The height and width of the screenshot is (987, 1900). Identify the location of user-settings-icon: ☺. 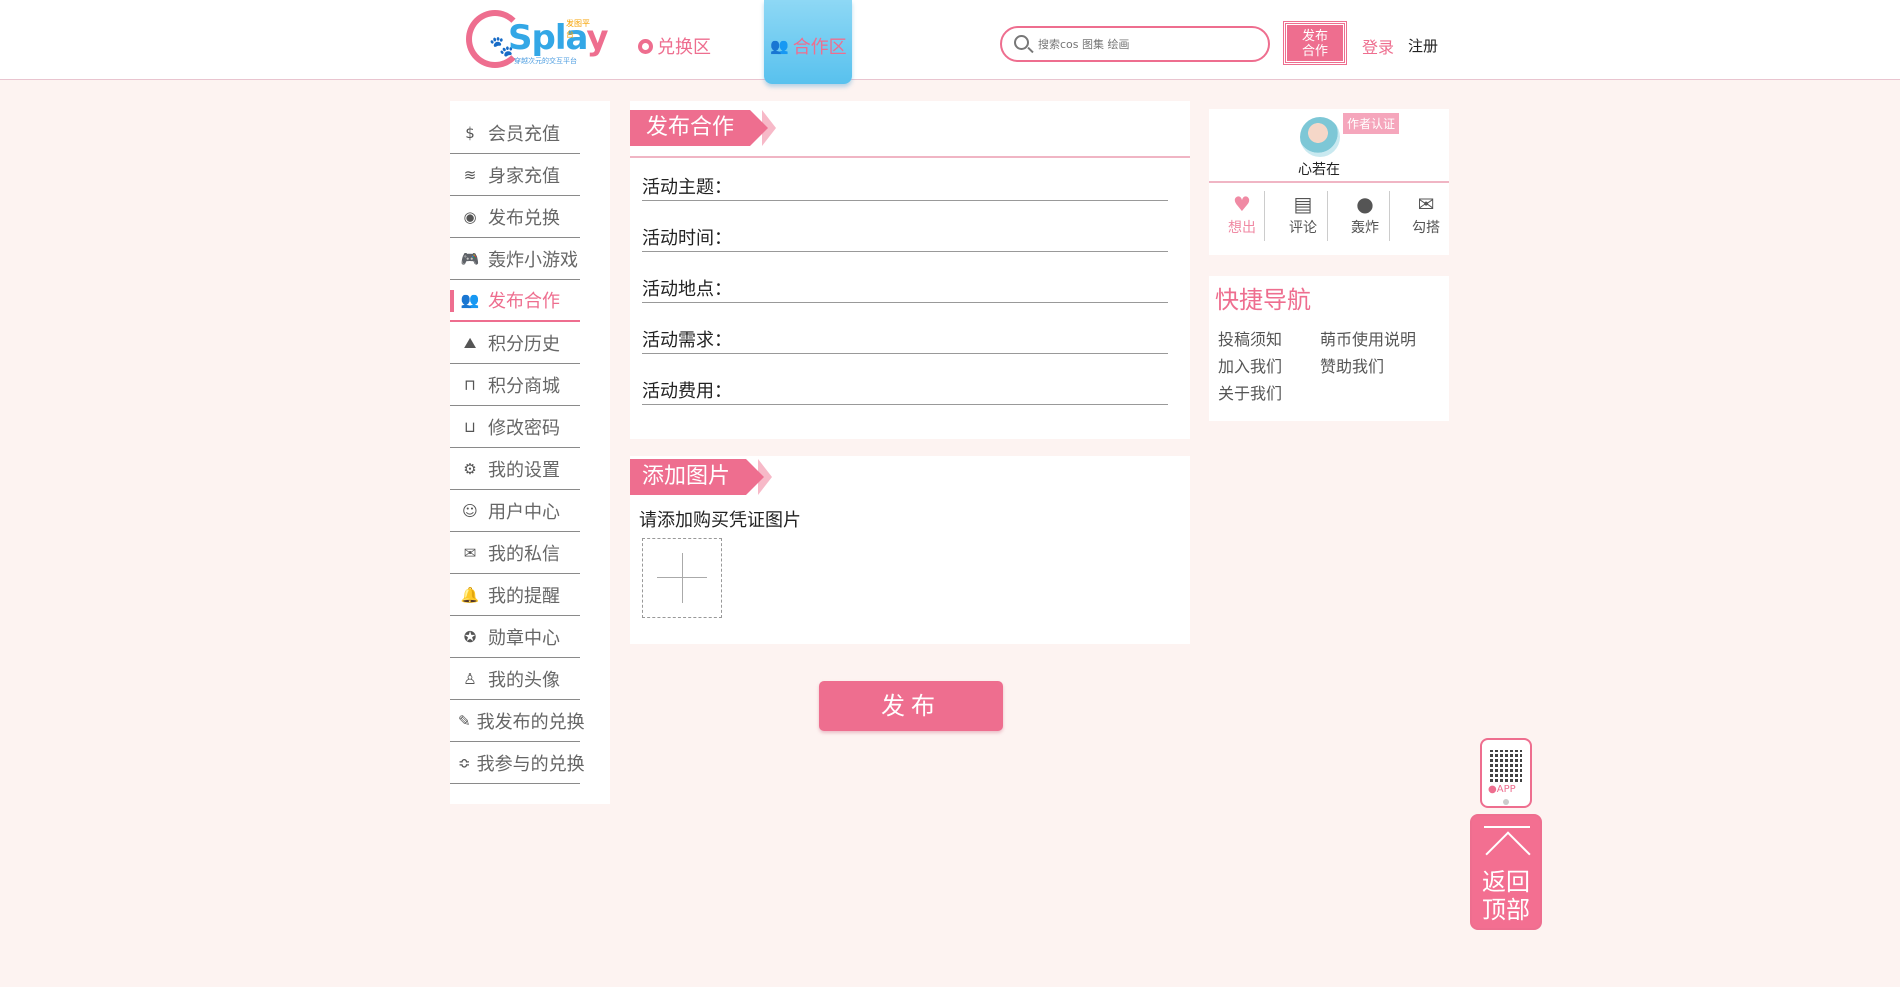
(470, 510).